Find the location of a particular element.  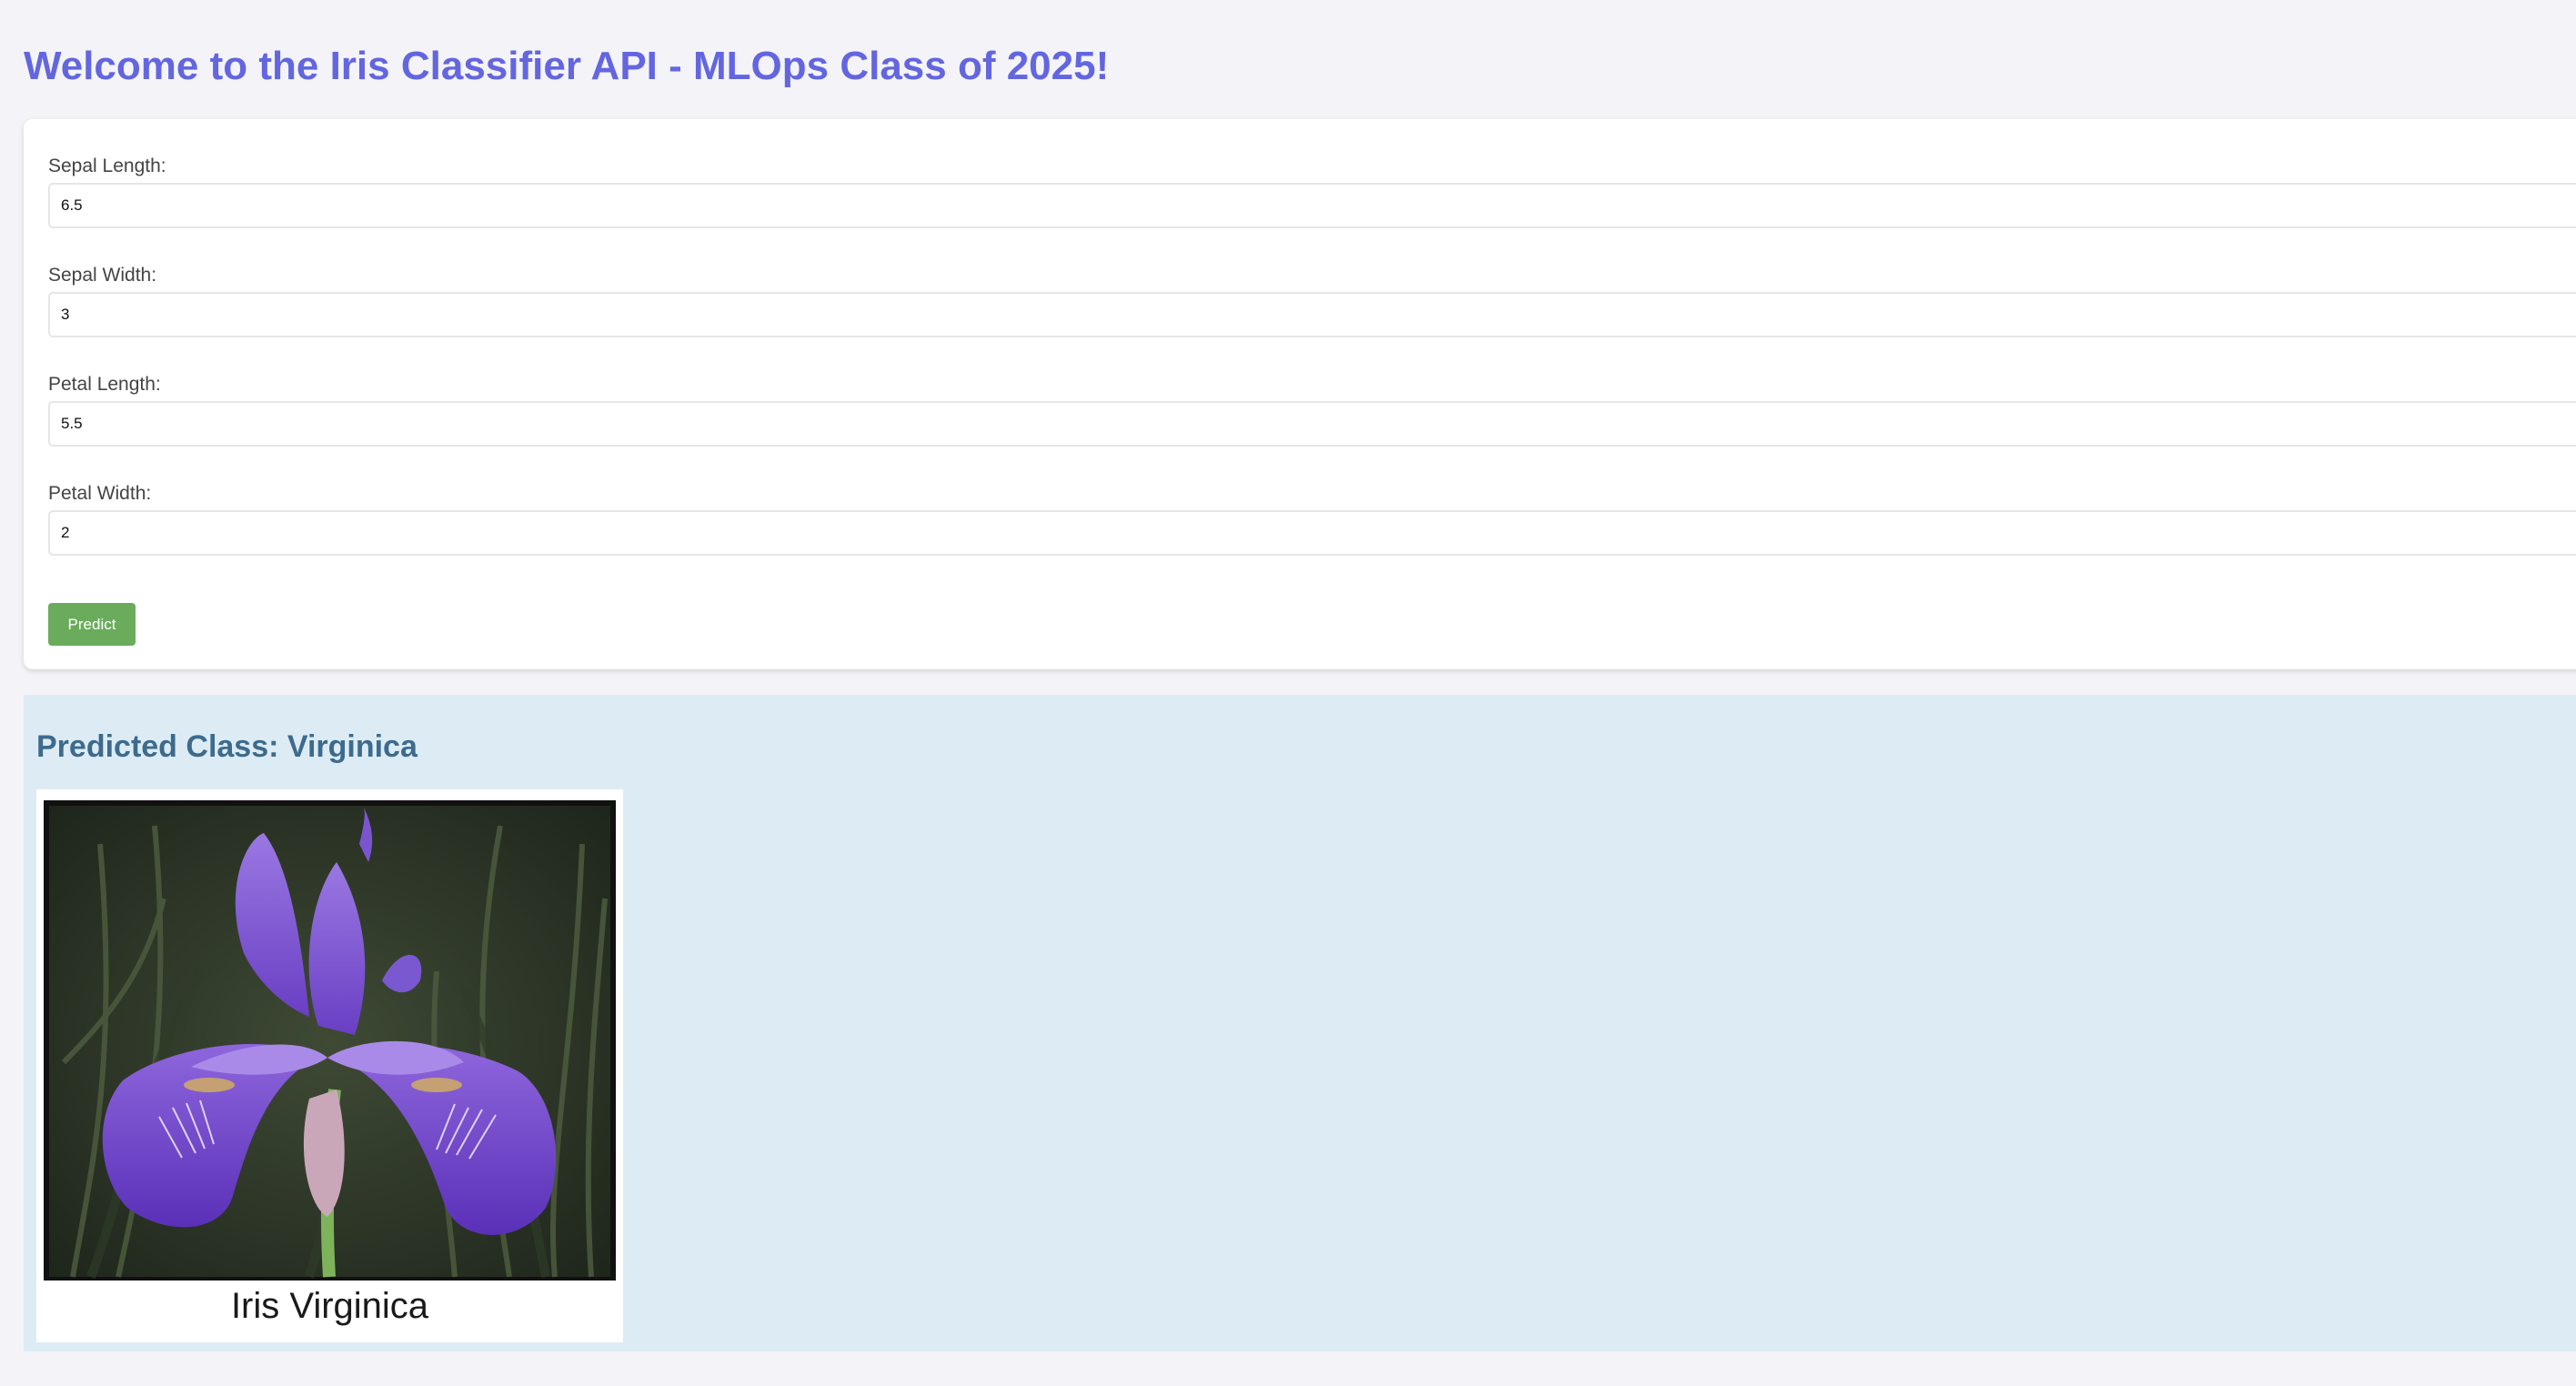

iris-flower-image: Iris Virginica is located at coordinates (329, 1066).